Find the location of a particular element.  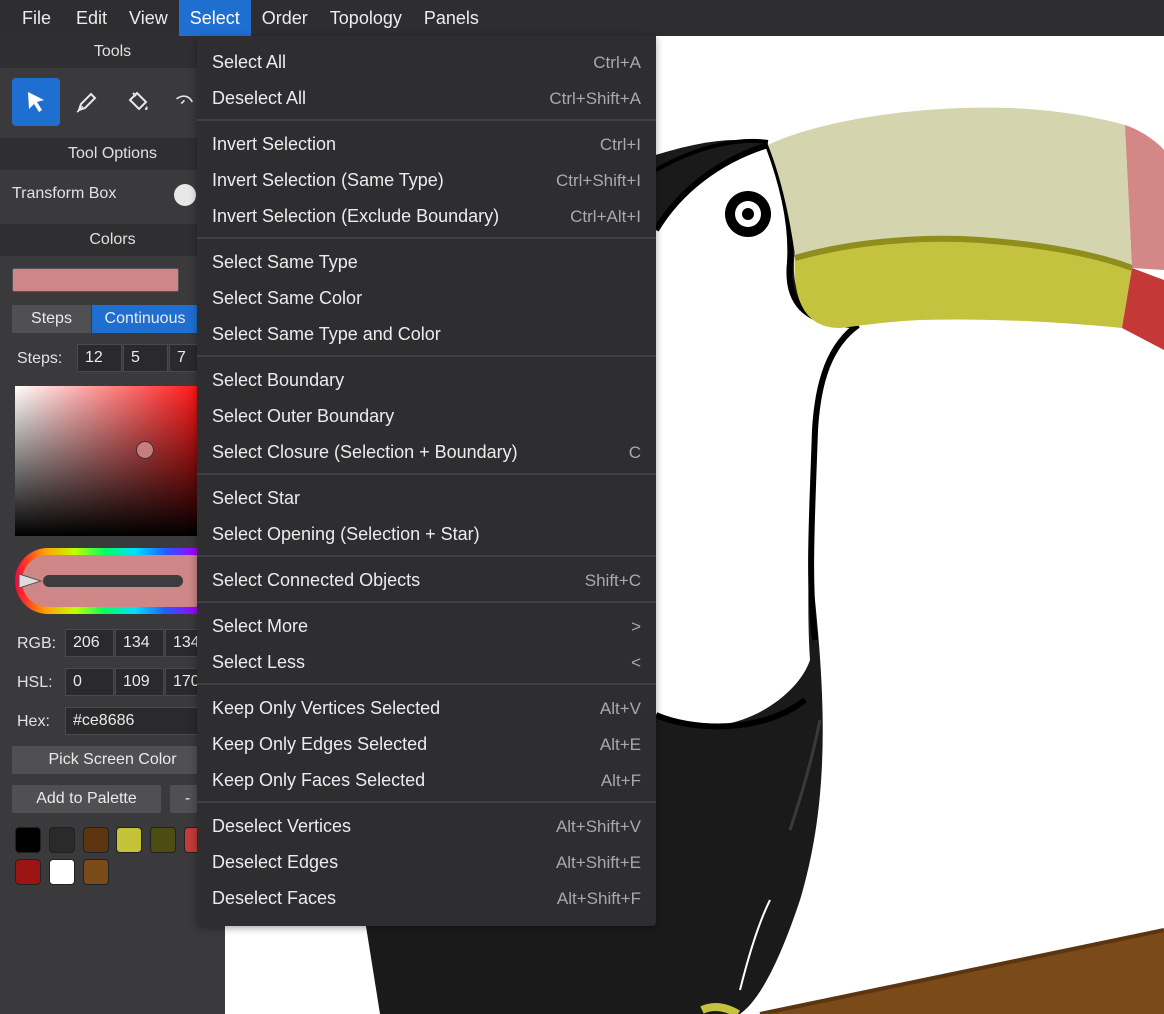

menu-item-select-closure-selection-boundary: Select Closure (Selection + Boundary) C is located at coordinates (426, 452).